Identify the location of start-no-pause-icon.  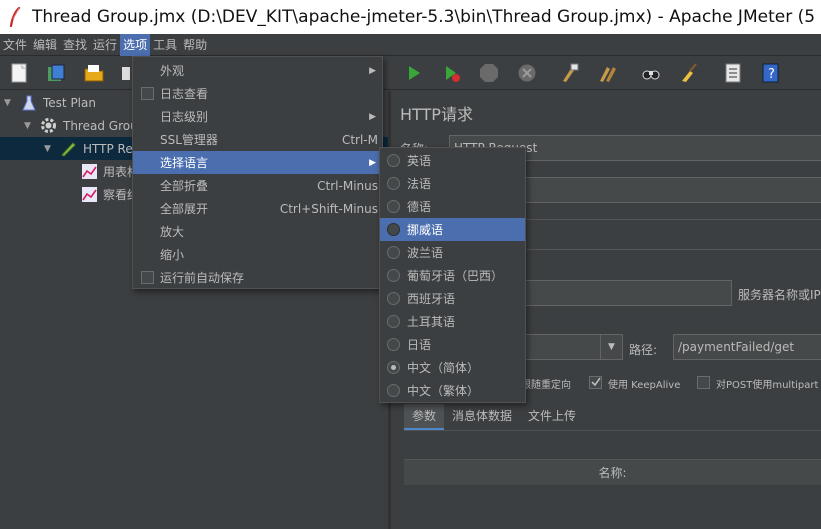
(452, 73).